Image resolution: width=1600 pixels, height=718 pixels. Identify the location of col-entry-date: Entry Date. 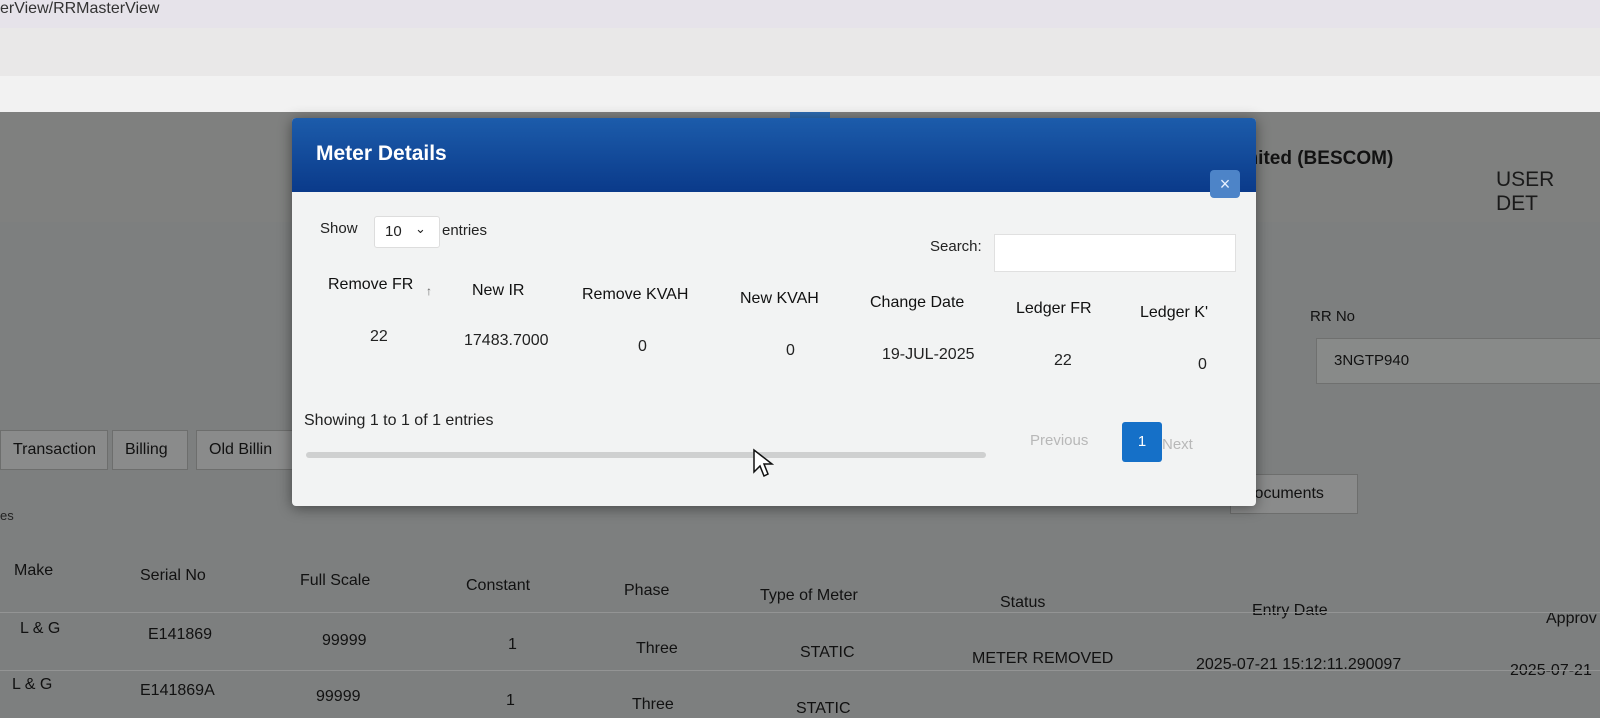
(1290, 611).